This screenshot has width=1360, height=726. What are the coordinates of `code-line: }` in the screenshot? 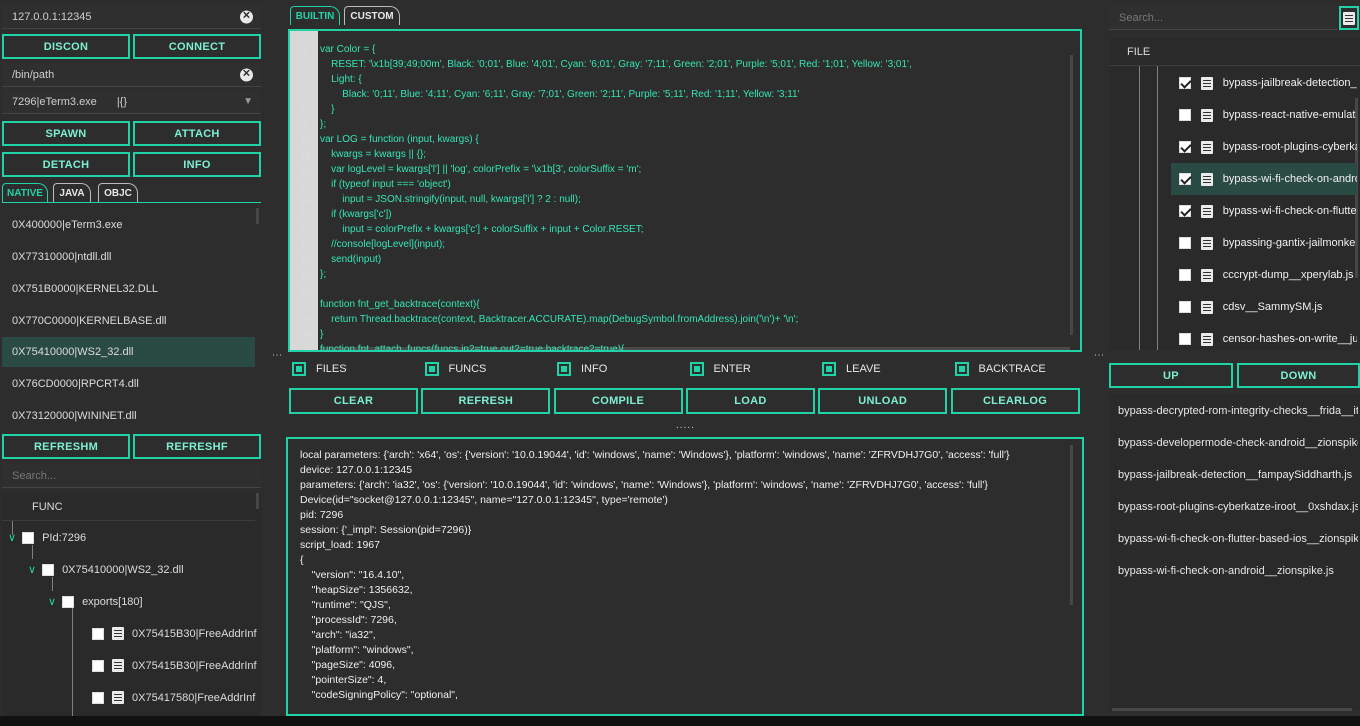 It's located at (322, 334).